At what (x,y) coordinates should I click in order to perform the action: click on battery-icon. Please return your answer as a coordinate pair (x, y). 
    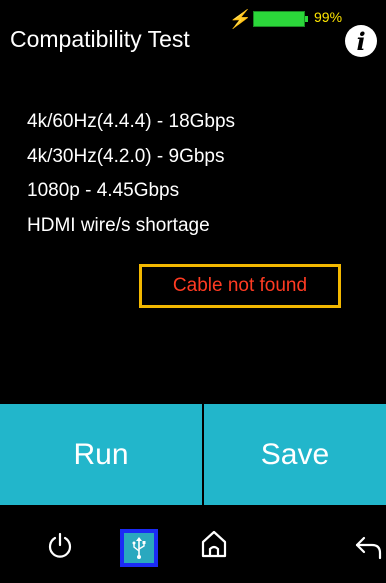
    Looking at the image, I should click on (281, 19).